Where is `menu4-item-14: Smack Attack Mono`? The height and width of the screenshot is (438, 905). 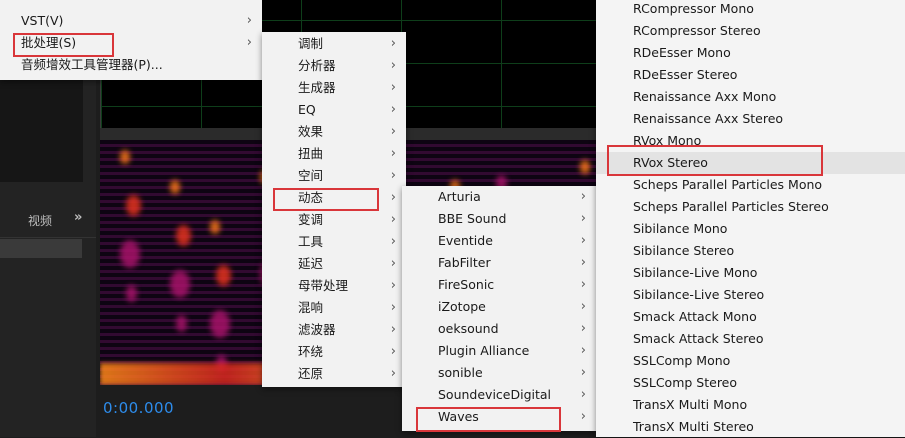
menu4-item-14: Smack Attack Mono is located at coordinates (750, 317).